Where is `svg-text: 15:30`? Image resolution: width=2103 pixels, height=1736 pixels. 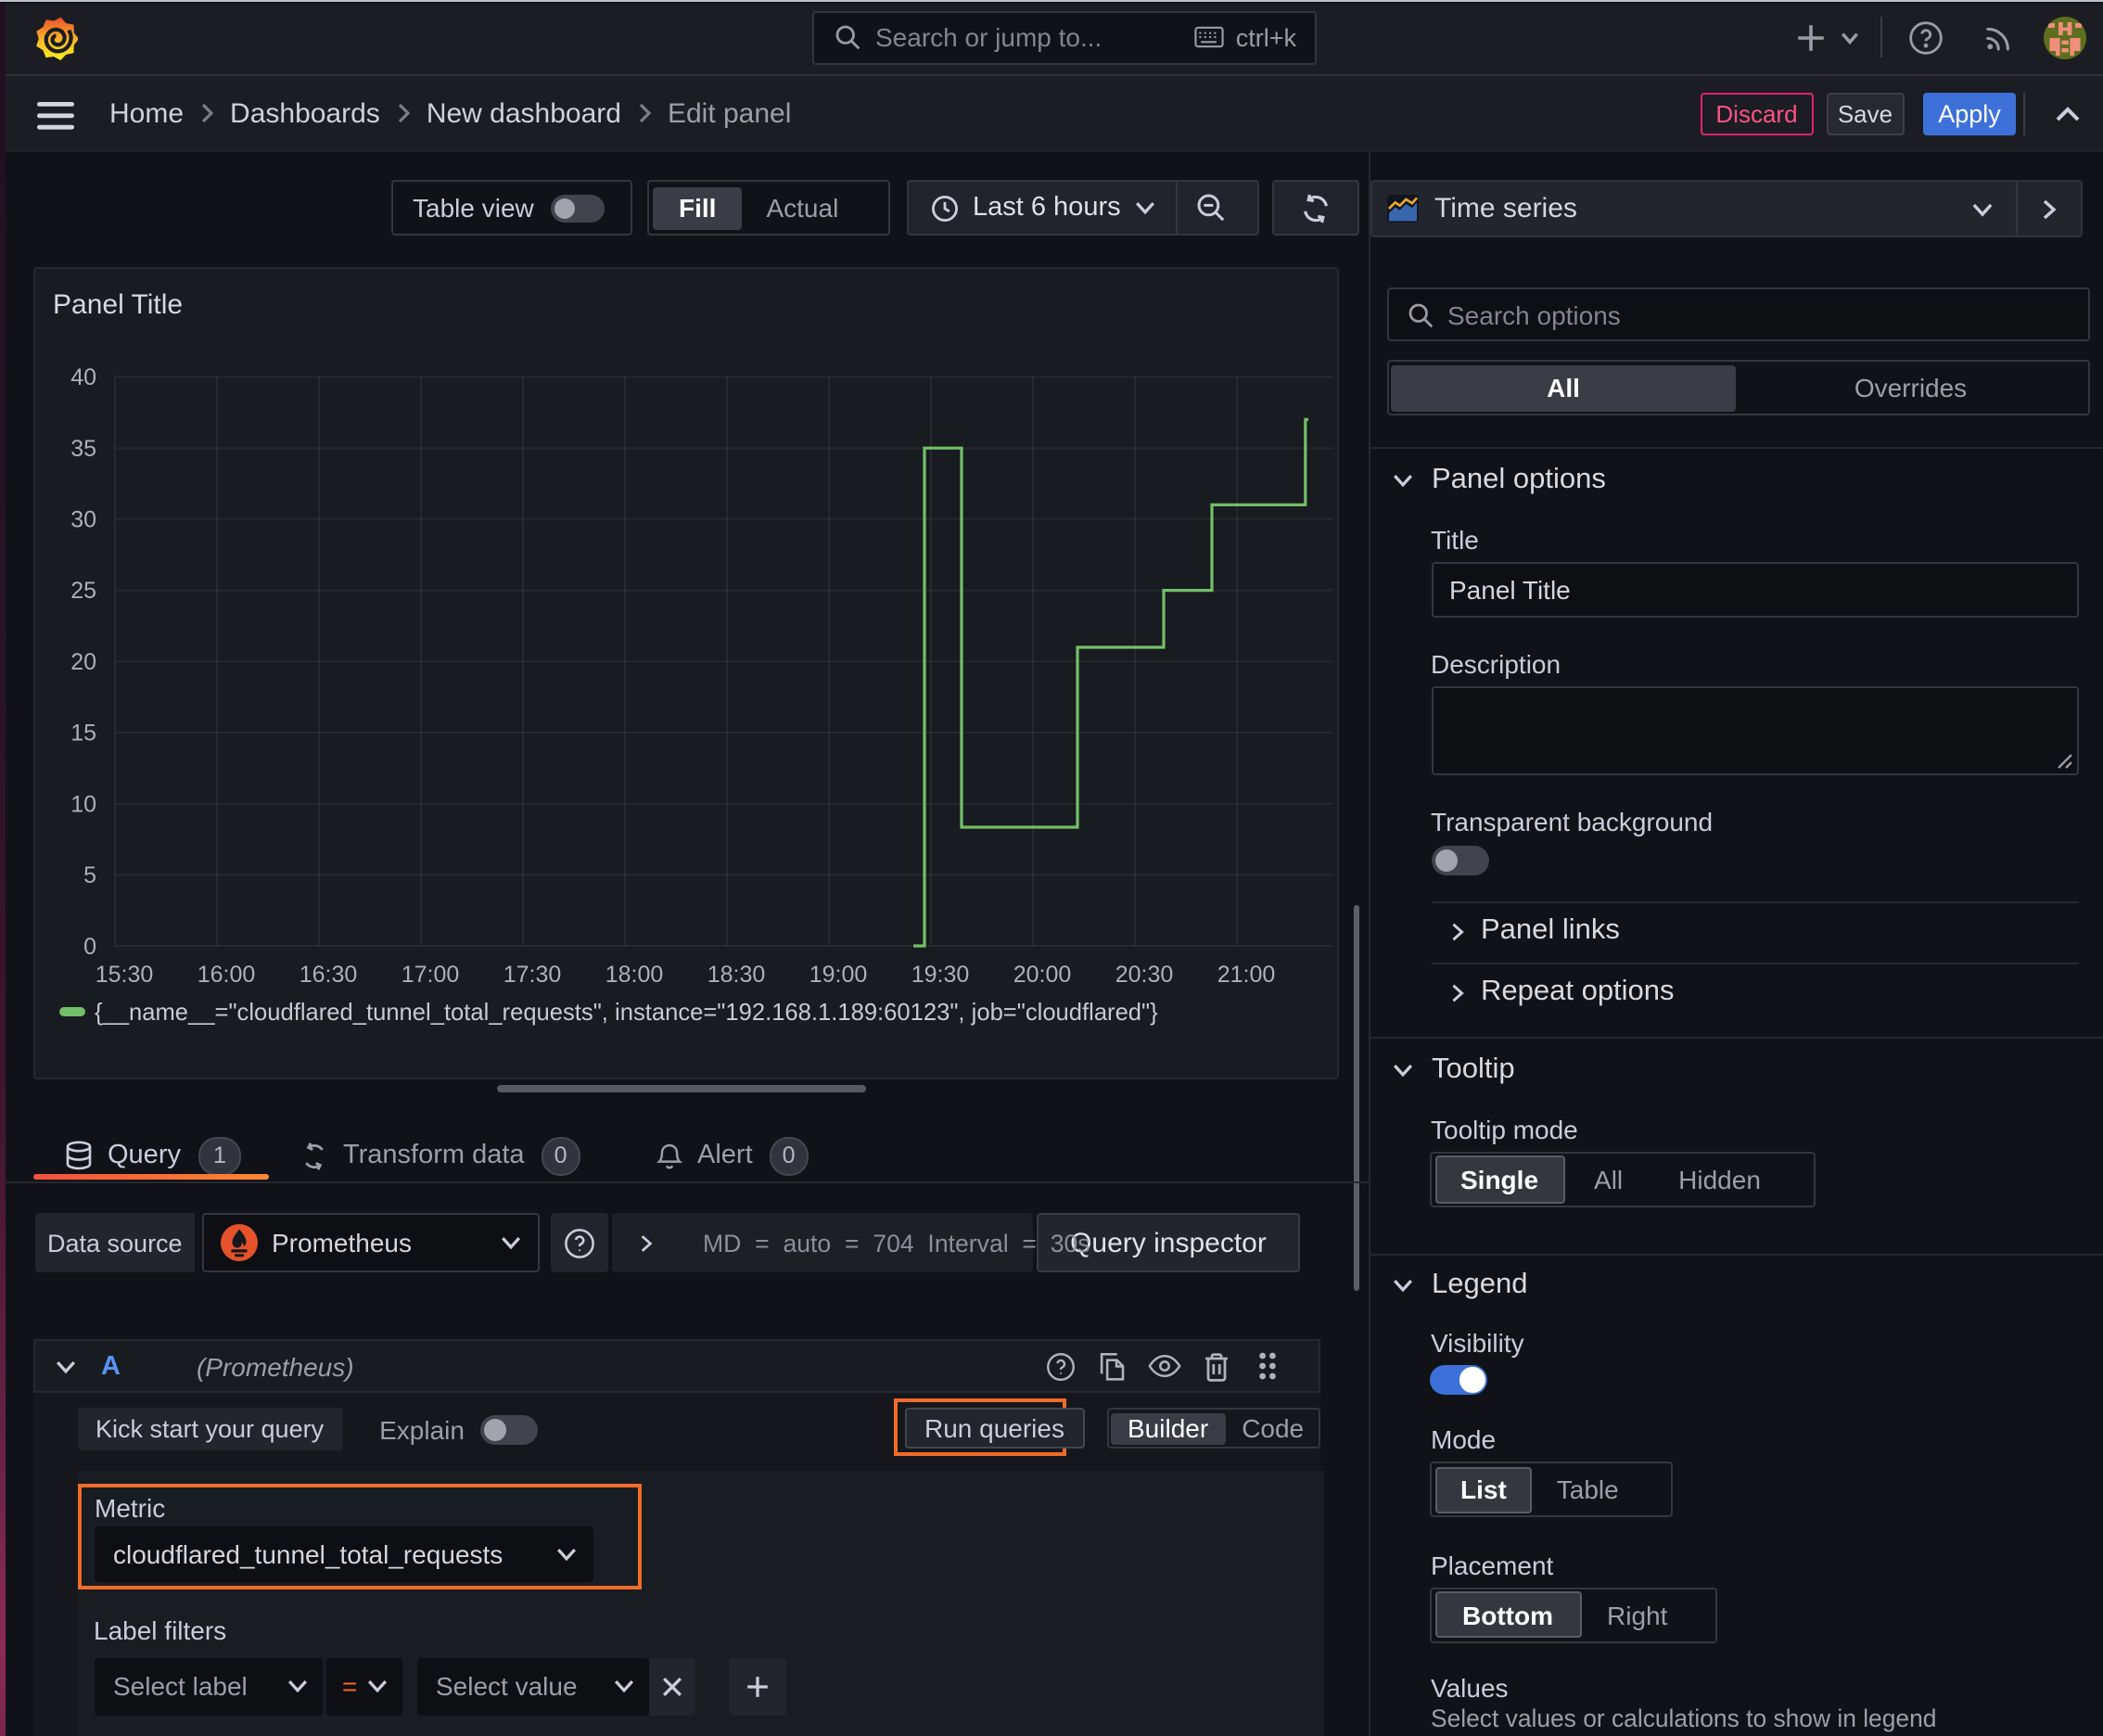 svg-text: 15:30 is located at coordinates (124, 974).